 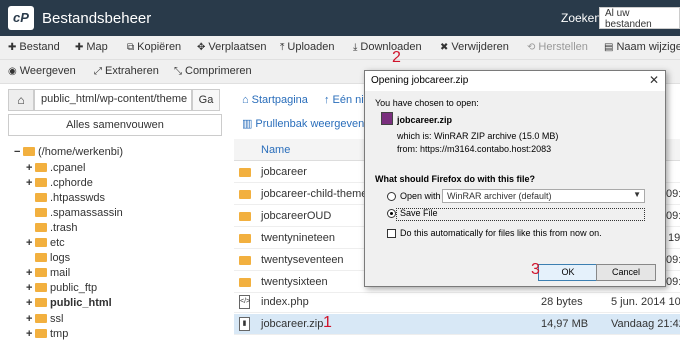 What do you see at coordinates (68, 152) in the screenshot?
I see `tree-item-home: − (/home/werkenbi)` at bounding box center [68, 152].